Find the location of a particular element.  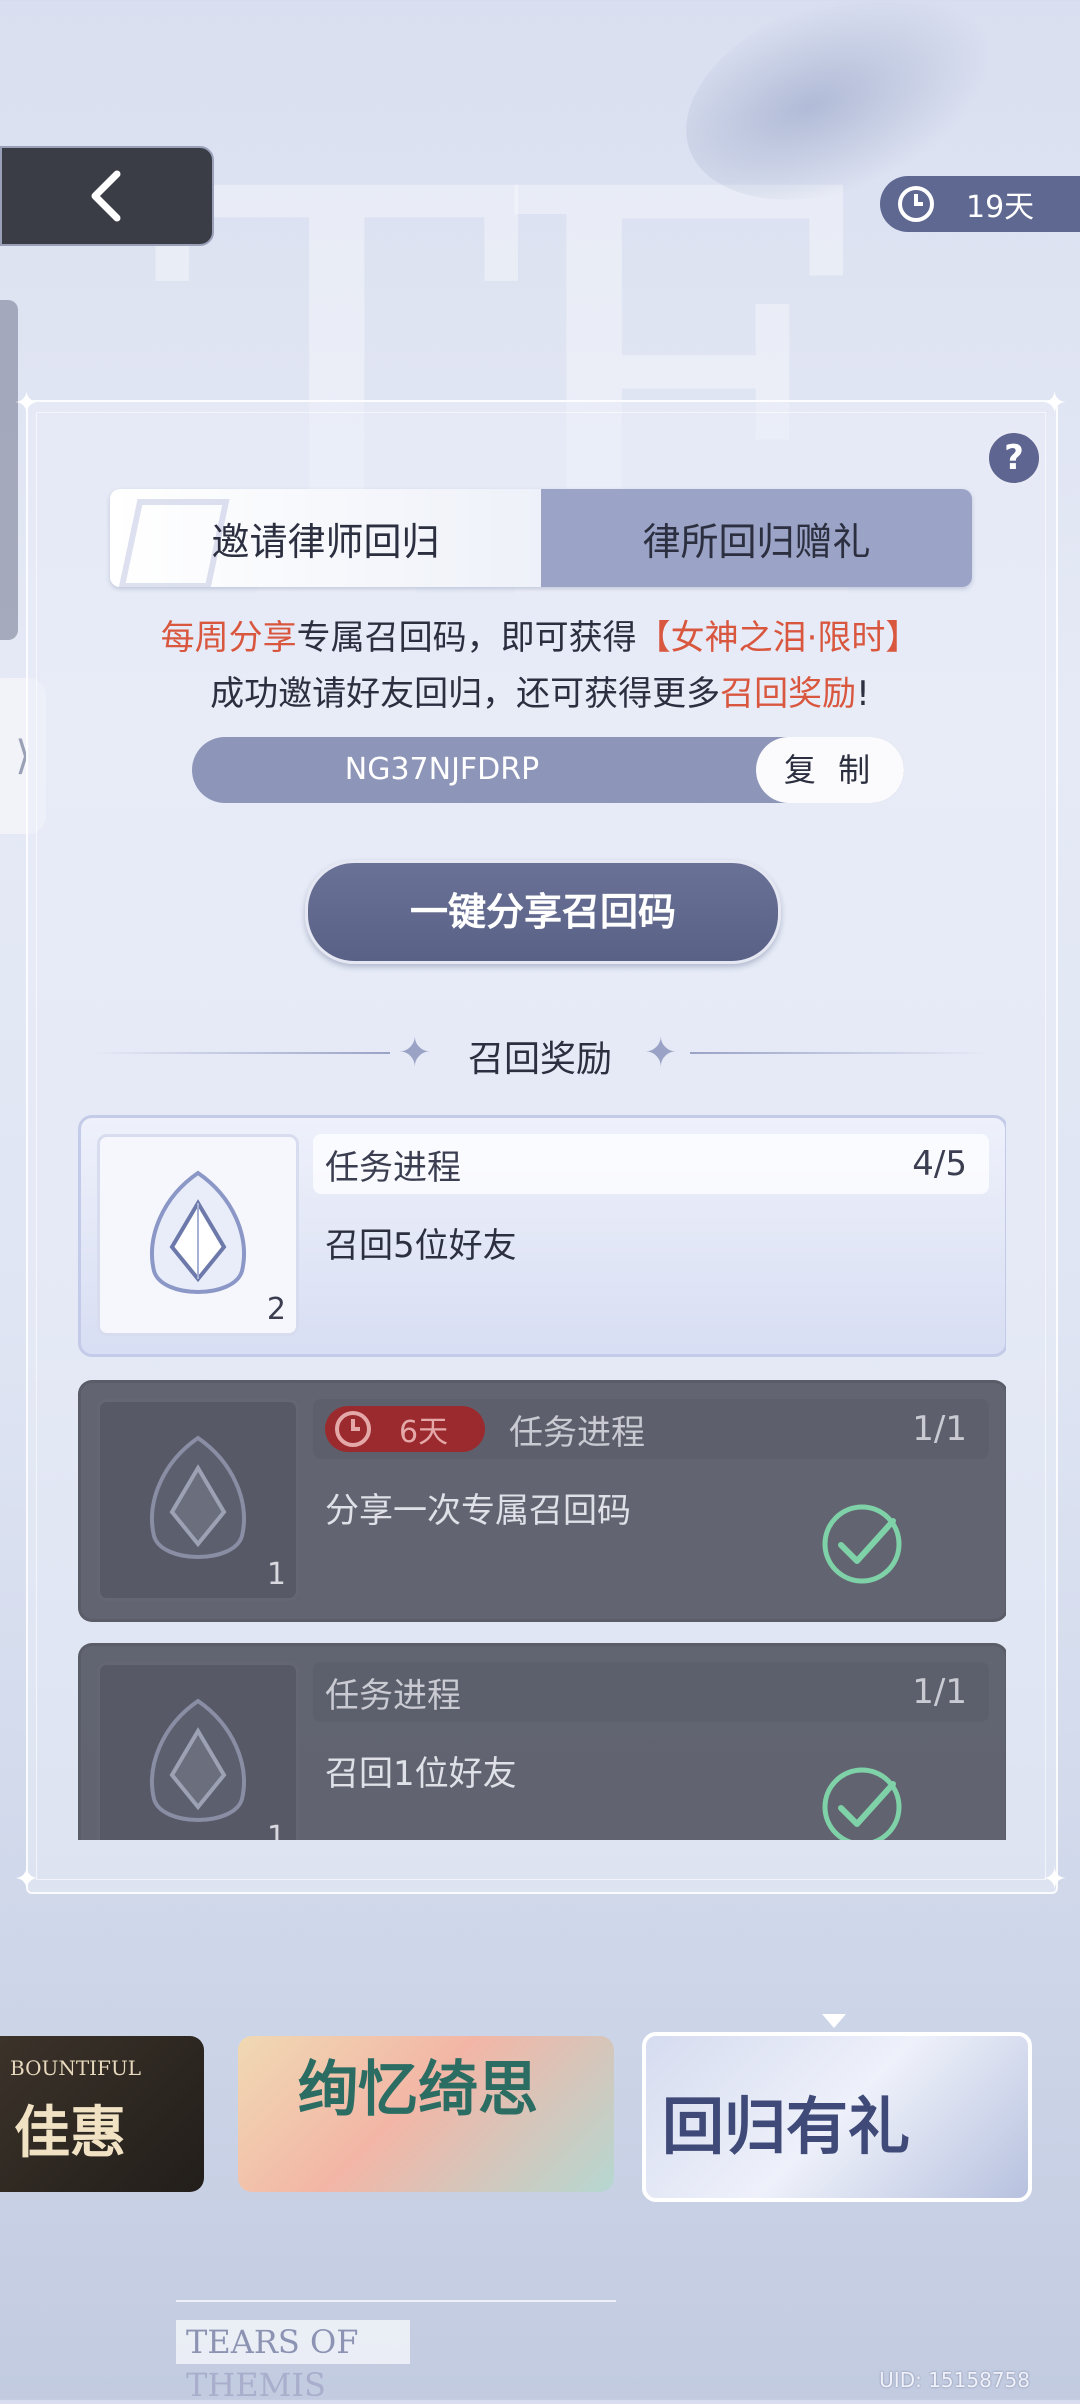

event-card-title: 绚忆绮思 is located at coordinates (418, 2090).